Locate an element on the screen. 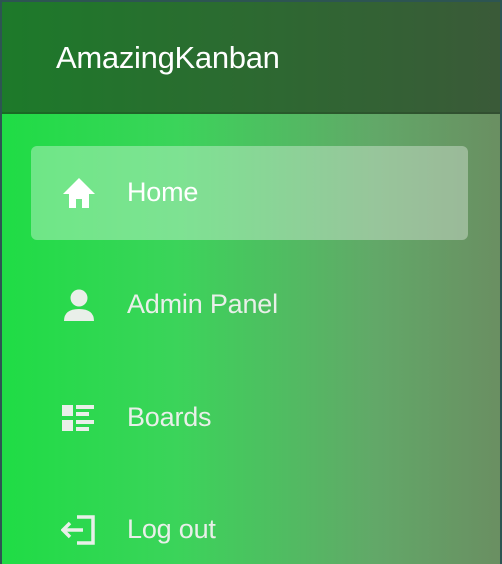 Image resolution: width=502 pixels, height=564 pixels. sidebar-item-admin-panel: Admin Panel is located at coordinates (249, 305).